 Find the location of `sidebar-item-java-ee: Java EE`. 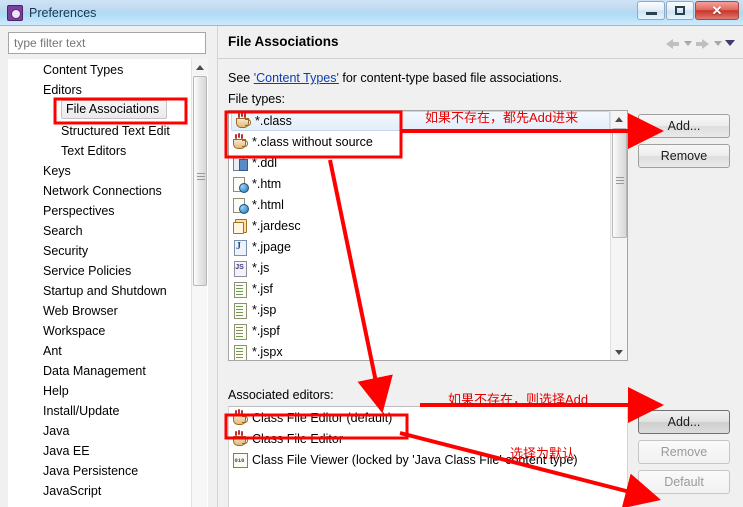

sidebar-item-java-ee: Java EE is located at coordinates (108, 451).